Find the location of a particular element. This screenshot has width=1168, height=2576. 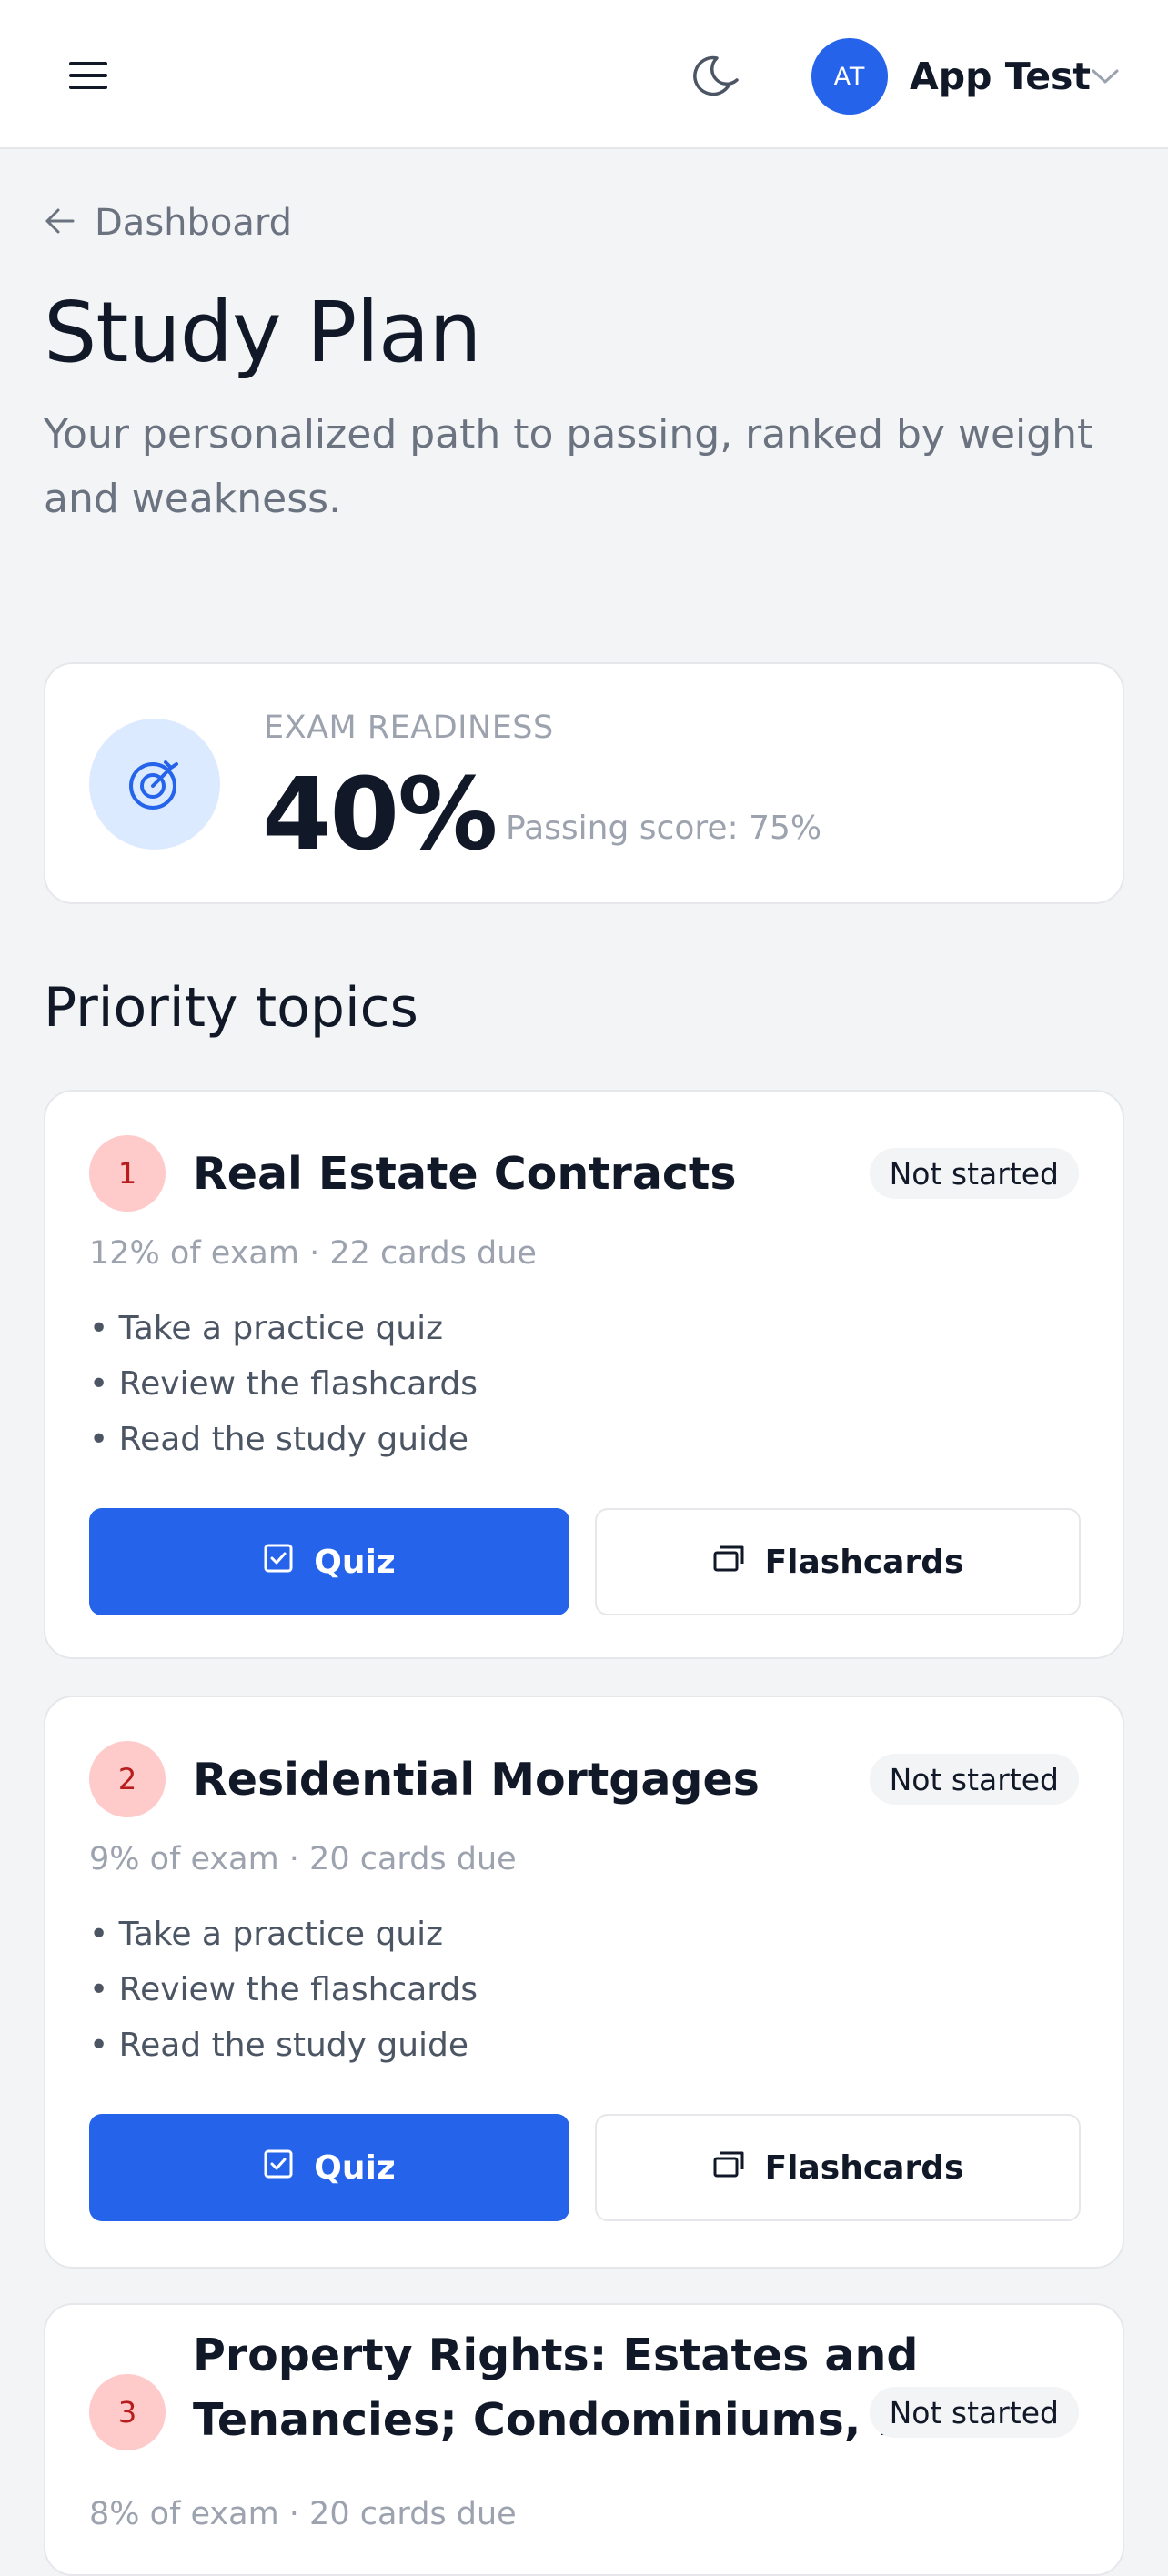

topic-meta: 8% of exam · 20 cards due is located at coordinates (303, 2514).